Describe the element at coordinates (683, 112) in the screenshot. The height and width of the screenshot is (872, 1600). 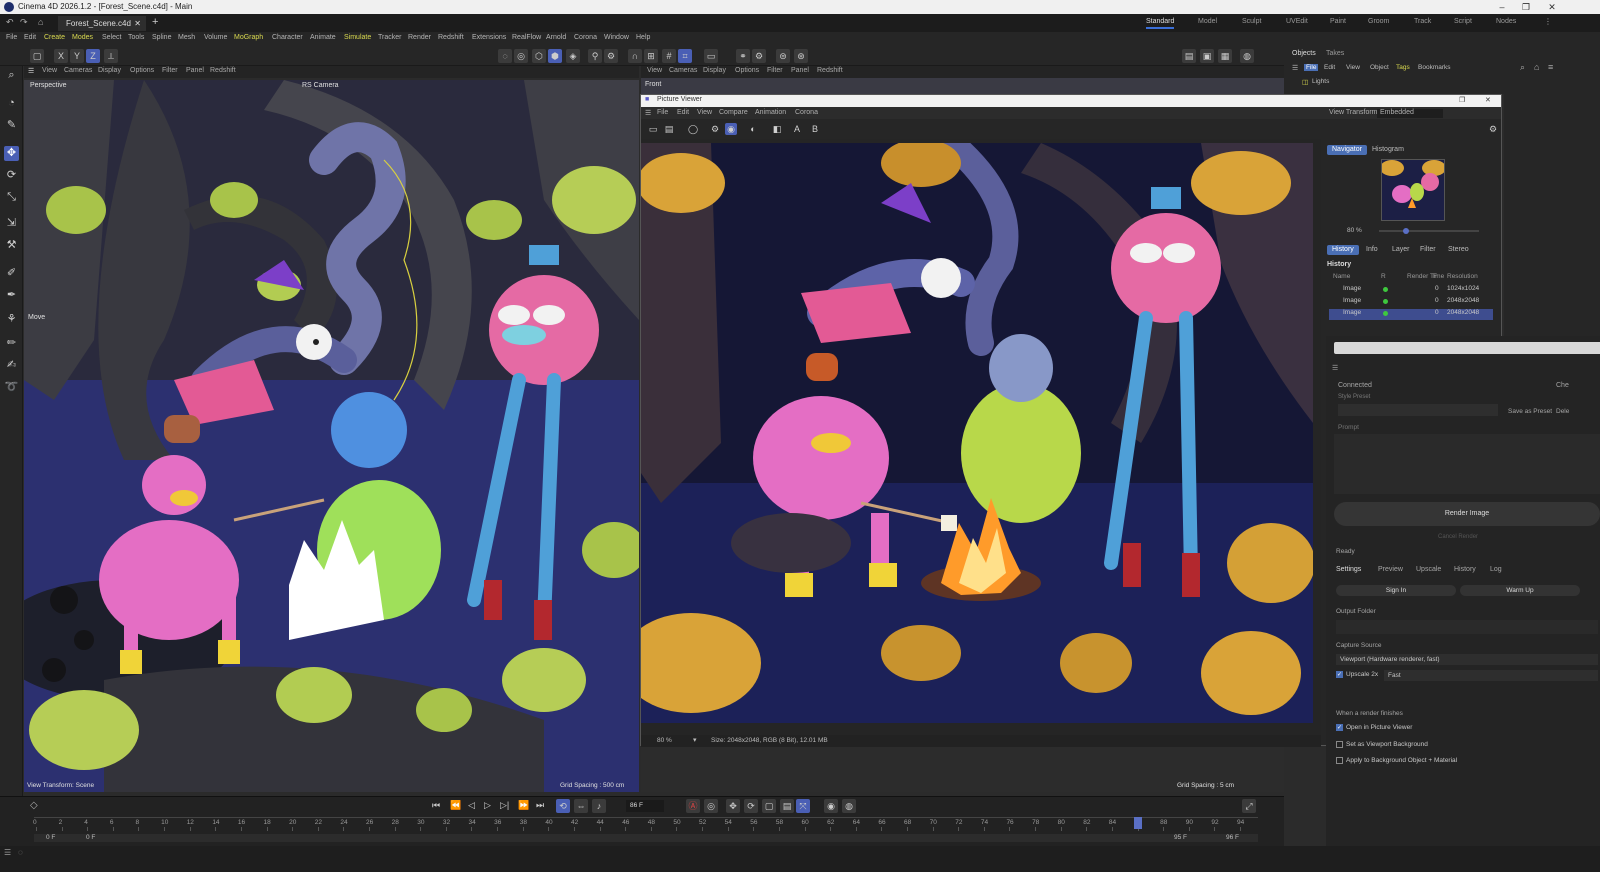
I see `pv-menu-edit: Edit` at that location.